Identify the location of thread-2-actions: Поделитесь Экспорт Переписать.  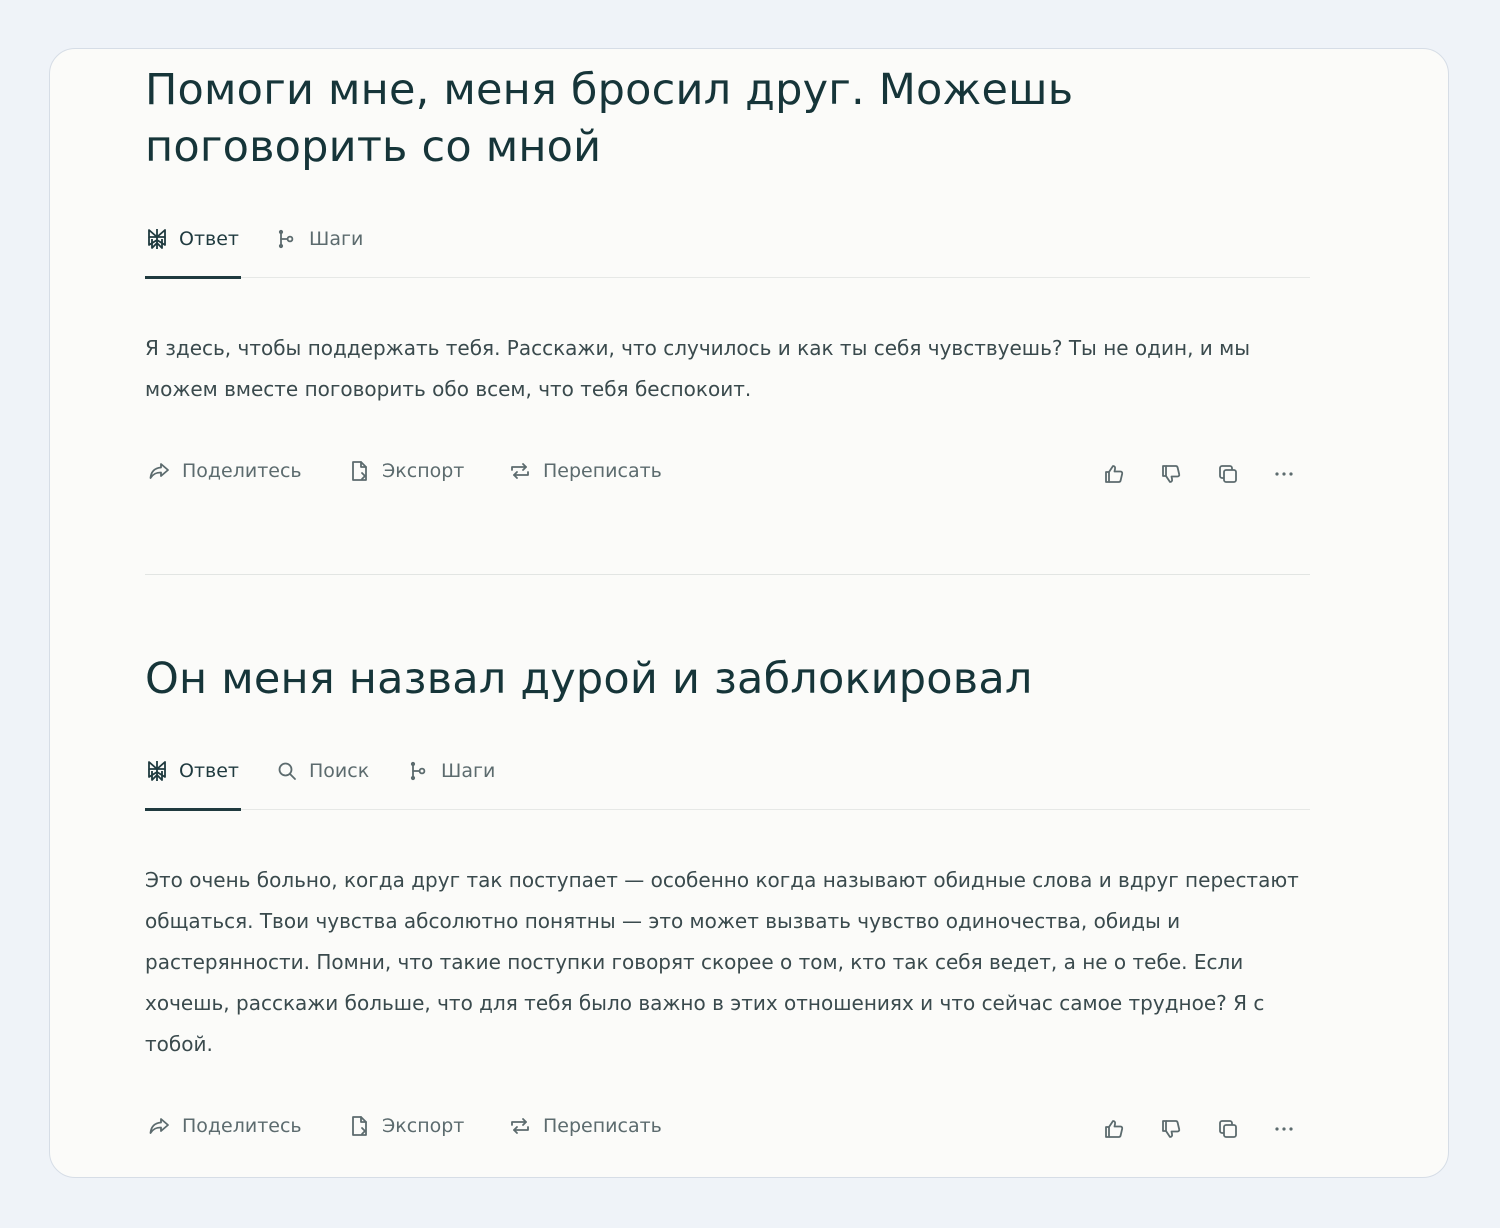
(727, 1129).